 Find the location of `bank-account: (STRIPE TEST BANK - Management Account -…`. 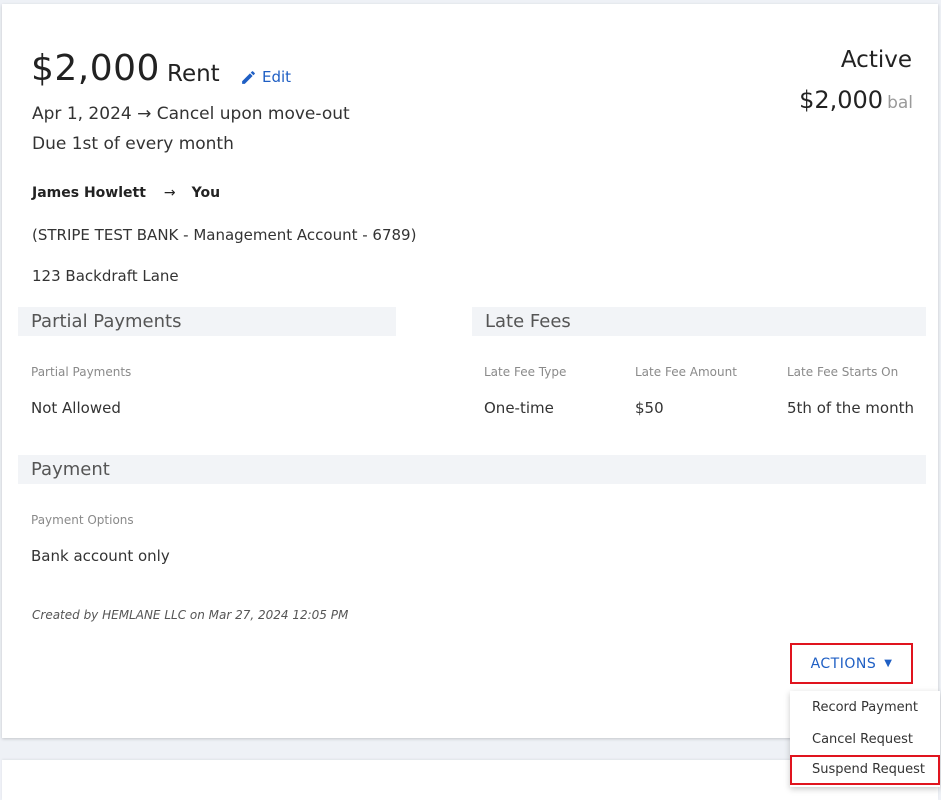

bank-account: (STRIPE TEST BANK - Management Account -… is located at coordinates (224, 235).